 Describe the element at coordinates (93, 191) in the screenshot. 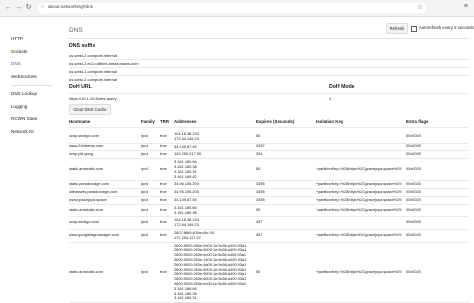

I see `cell-hostname: siteassets.paradoxaige.com` at that location.